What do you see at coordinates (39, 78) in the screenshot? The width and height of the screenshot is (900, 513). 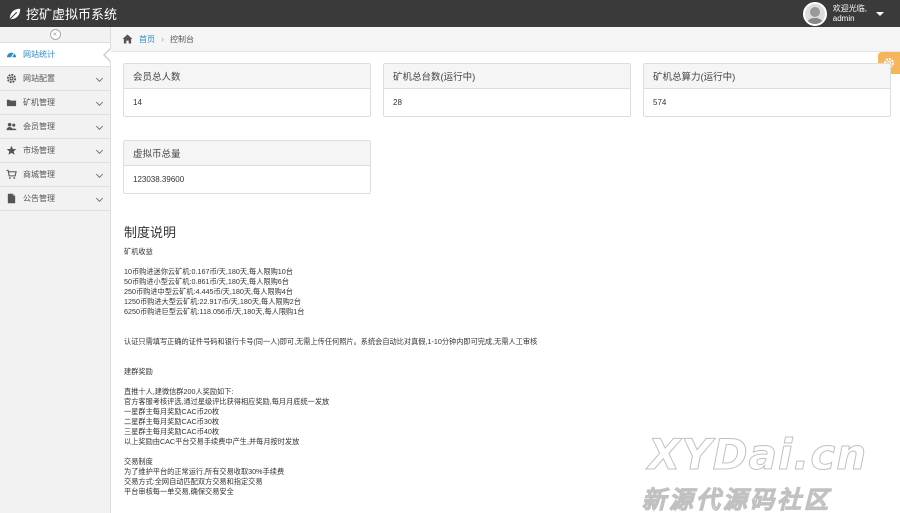 I see `sidebar-item-label: 网站配置` at bounding box center [39, 78].